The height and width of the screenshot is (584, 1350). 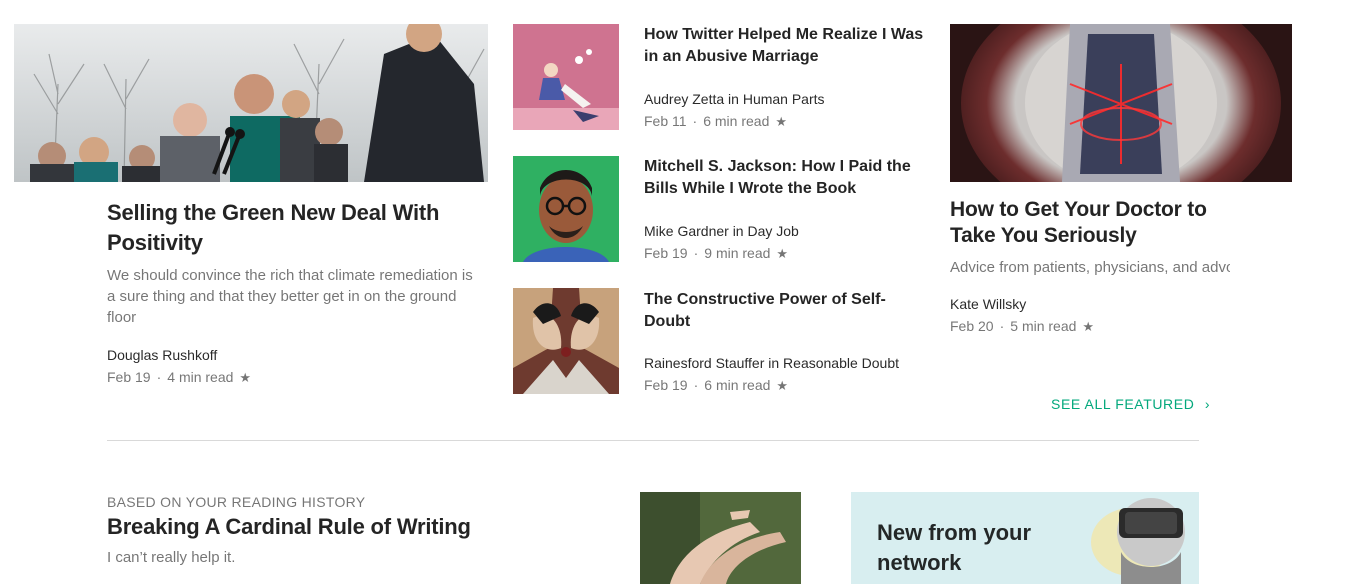 I want to click on featured-right-meta: Feb 20 · 5 min read ★, so click(x=1022, y=326).